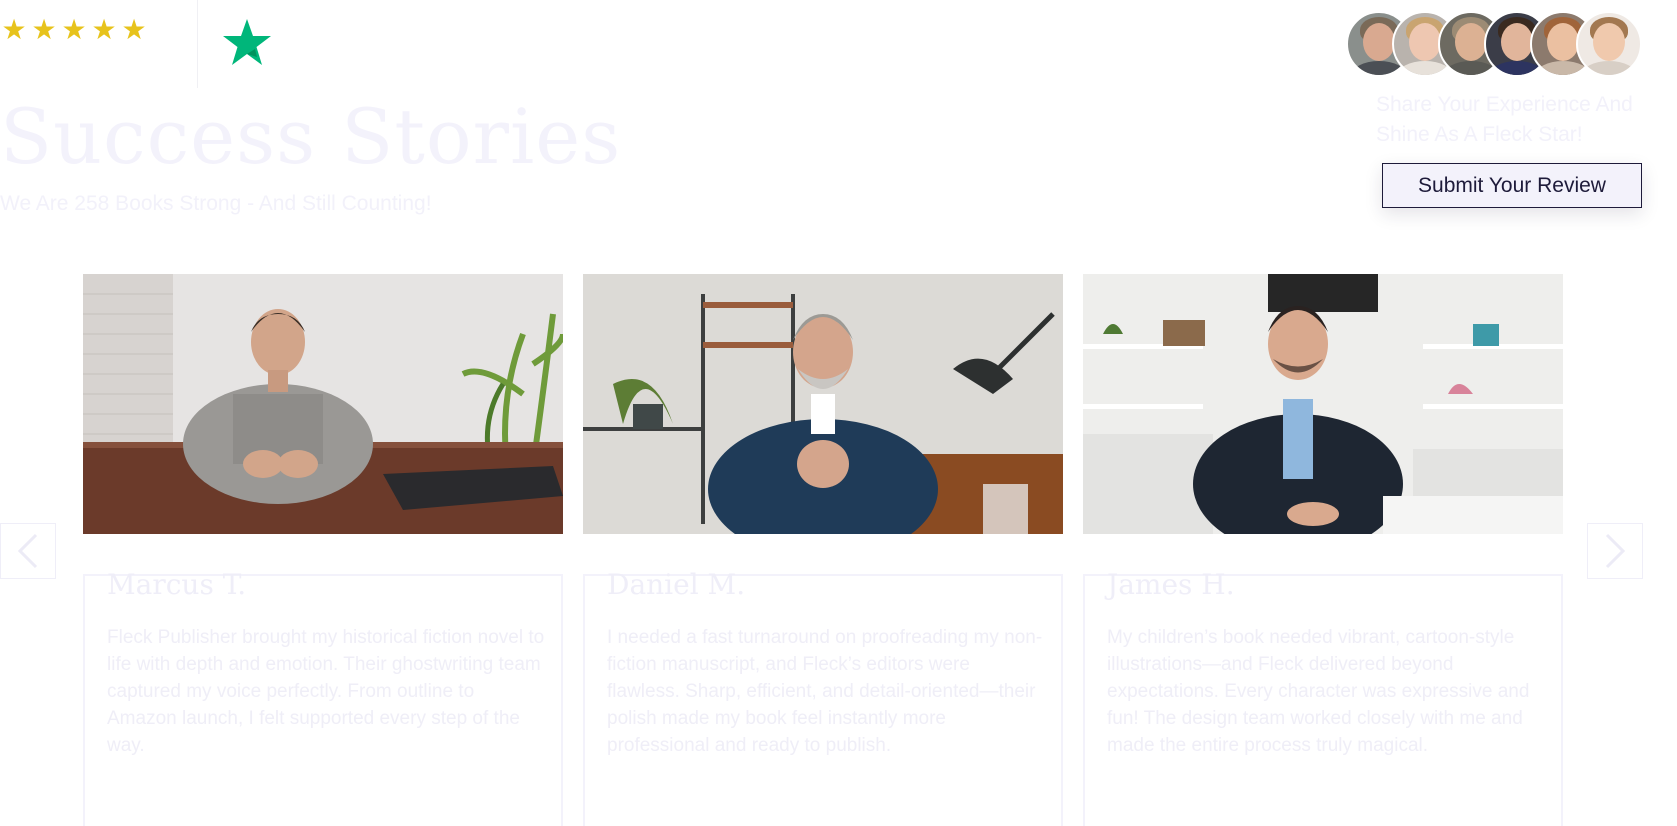  I want to click on submit-review-button: Submit Your Review, so click(1512, 185).